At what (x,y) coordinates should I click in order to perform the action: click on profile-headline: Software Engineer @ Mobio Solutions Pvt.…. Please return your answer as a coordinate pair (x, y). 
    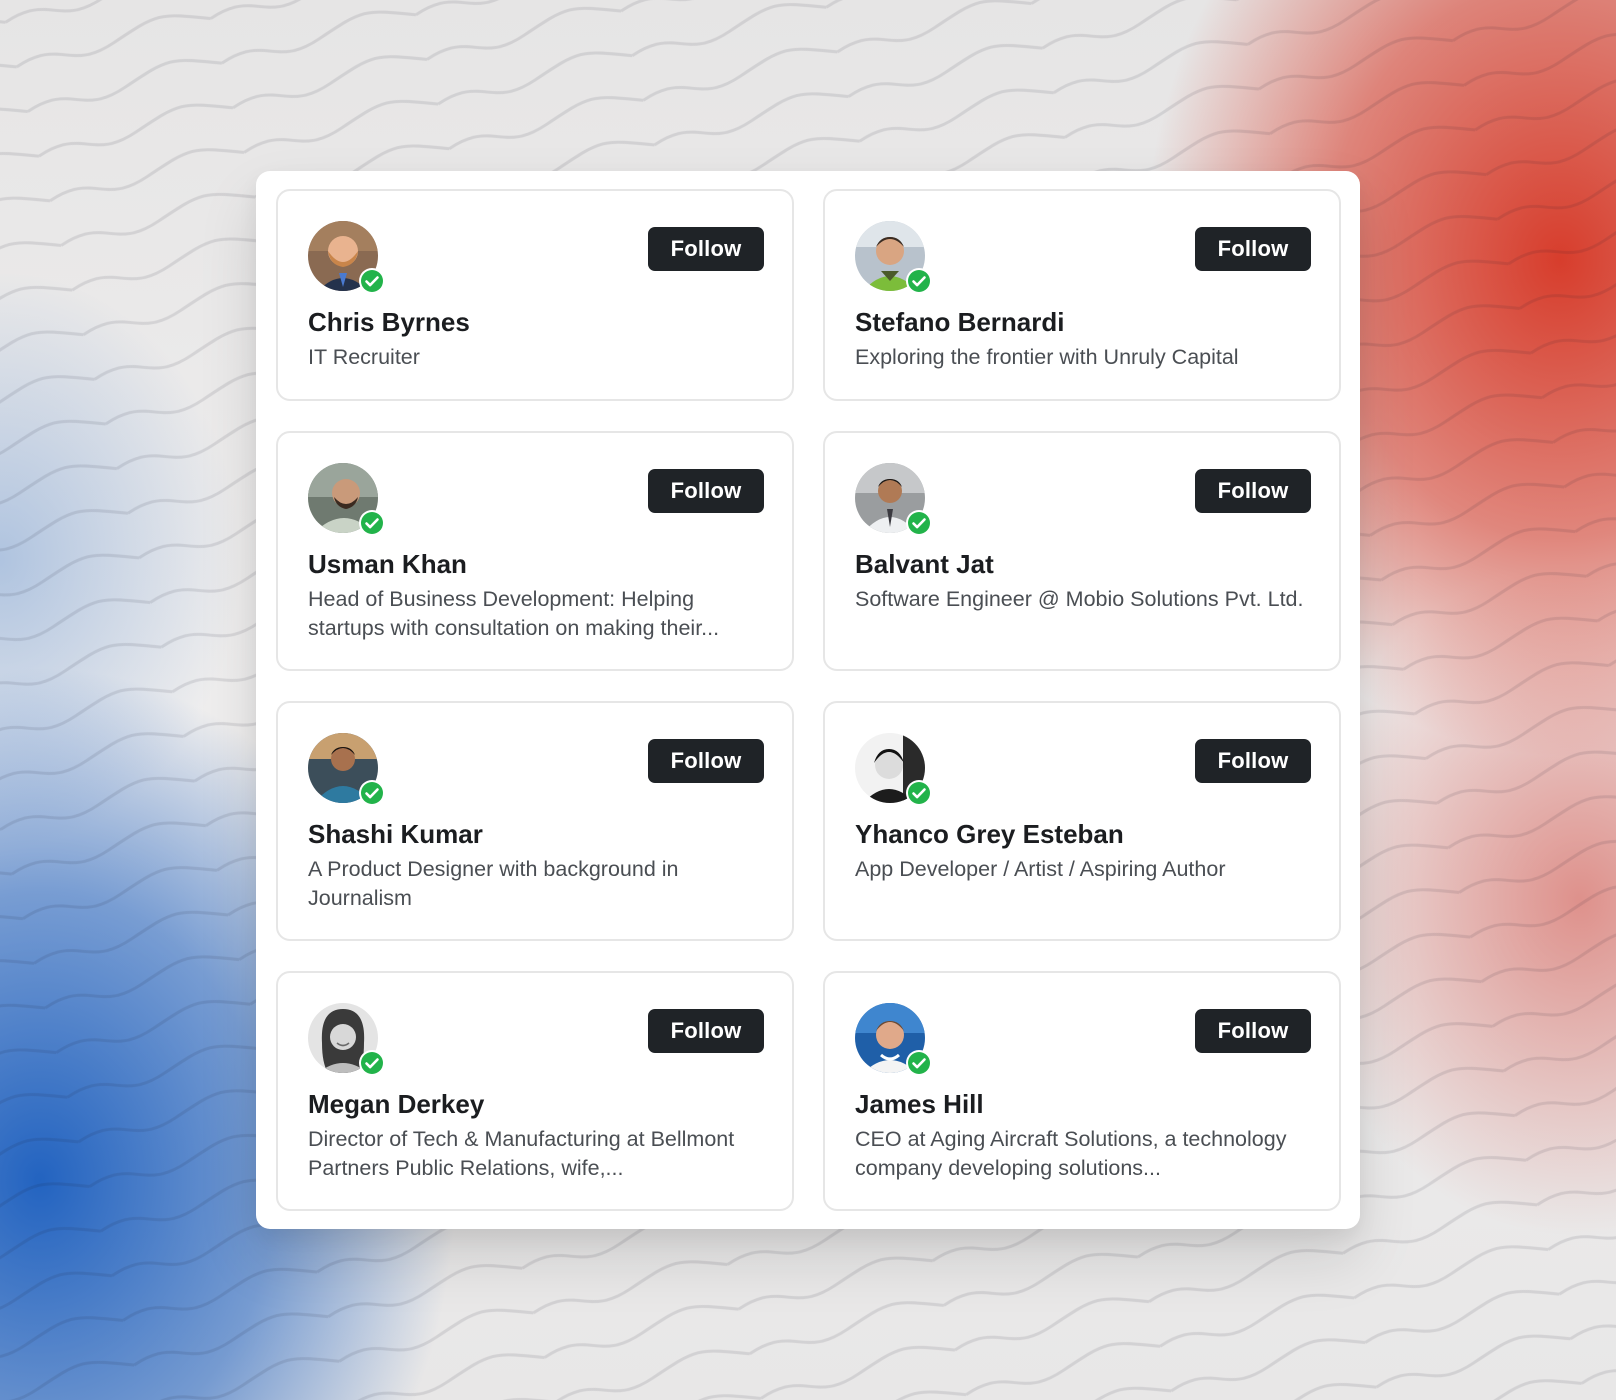
    Looking at the image, I should click on (1079, 599).